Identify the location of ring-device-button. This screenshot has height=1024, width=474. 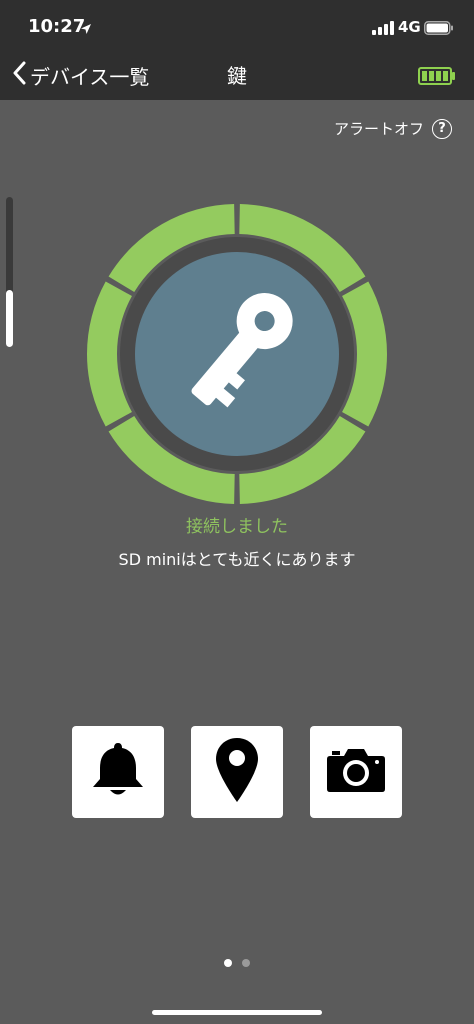
(118, 772).